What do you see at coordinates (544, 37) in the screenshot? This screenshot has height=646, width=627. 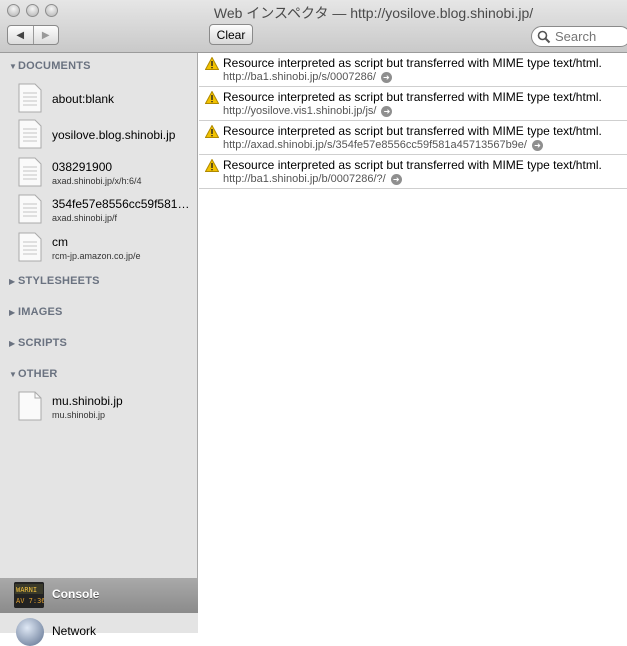 I see `search-icon` at bounding box center [544, 37].